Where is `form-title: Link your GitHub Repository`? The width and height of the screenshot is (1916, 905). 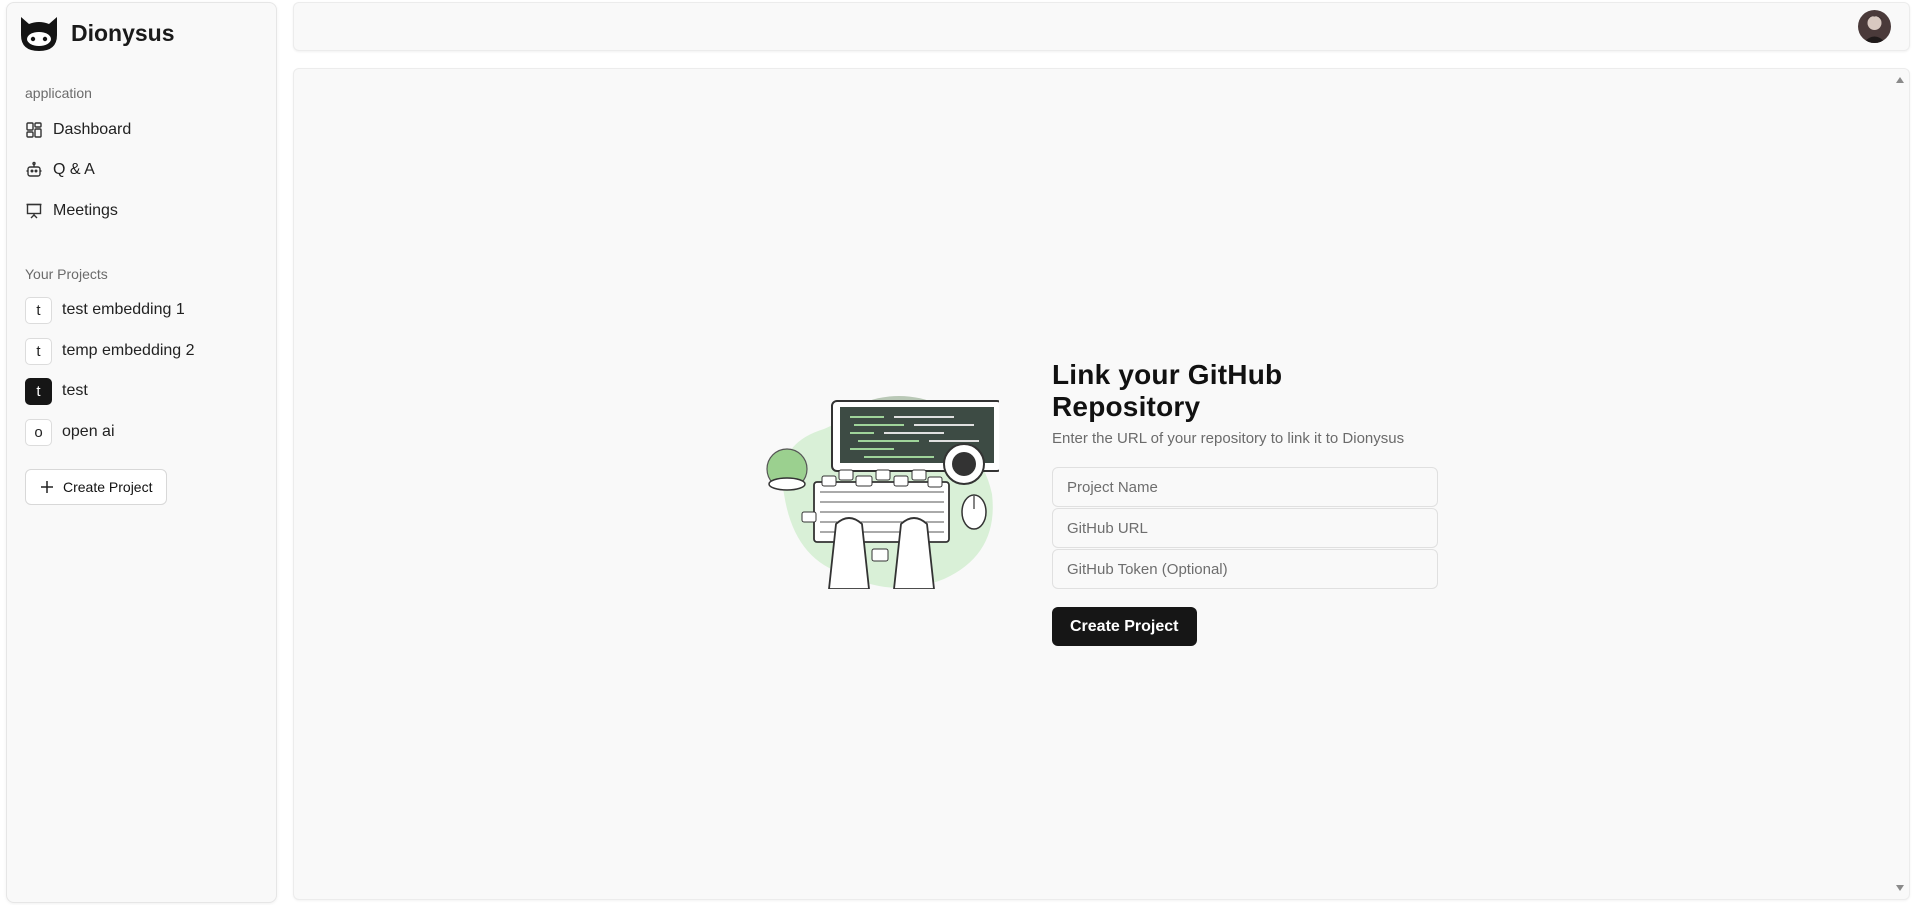 form-title: Link your GitHub Repository is located at coordinates (1167, 390).